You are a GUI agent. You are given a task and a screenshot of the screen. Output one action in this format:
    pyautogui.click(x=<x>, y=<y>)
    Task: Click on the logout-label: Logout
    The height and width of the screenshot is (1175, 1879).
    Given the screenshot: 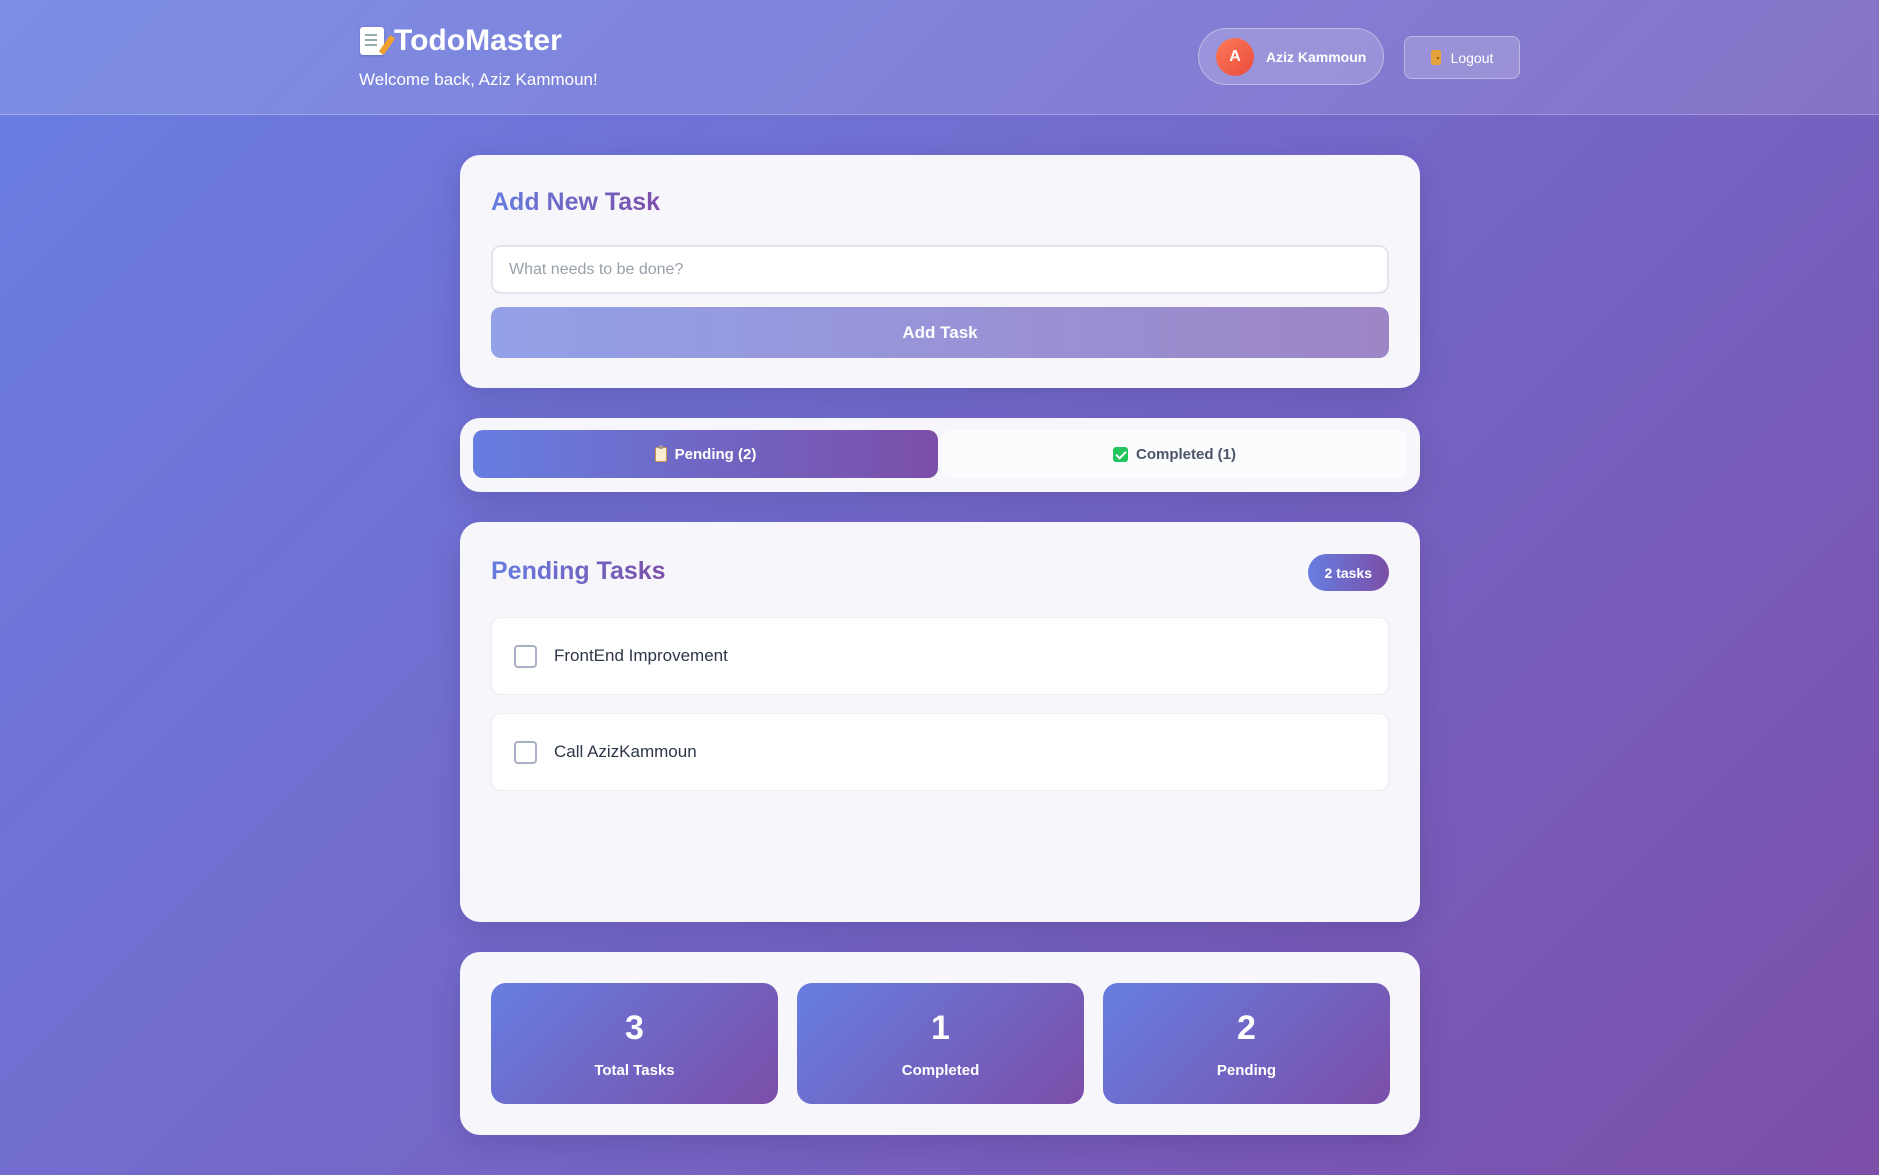 What is the action you would take?
    pyautogui.click(x=1472, y=57)
    